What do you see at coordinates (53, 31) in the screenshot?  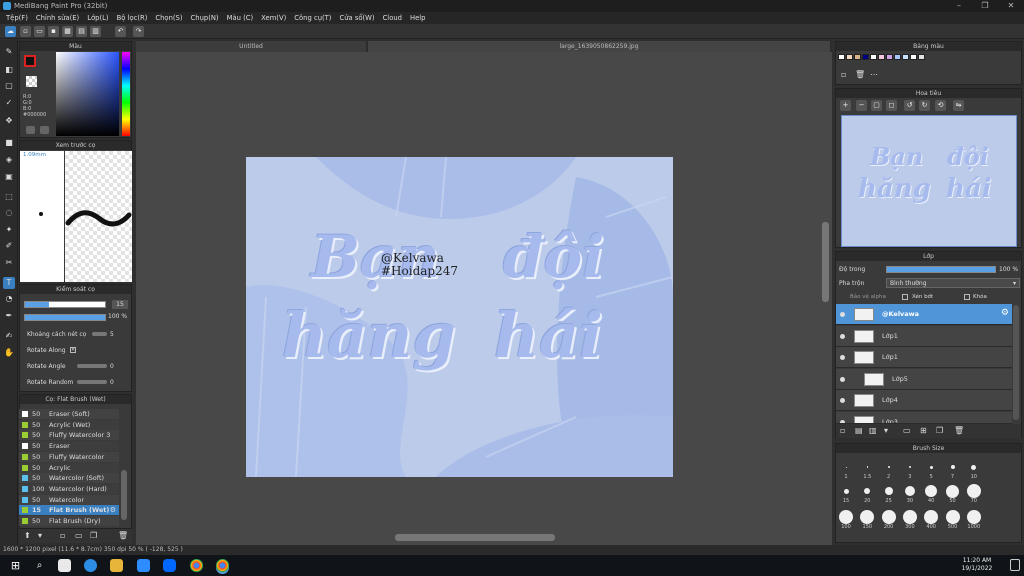 I see `save-icon: ▪` at bounding box center [53, 31].